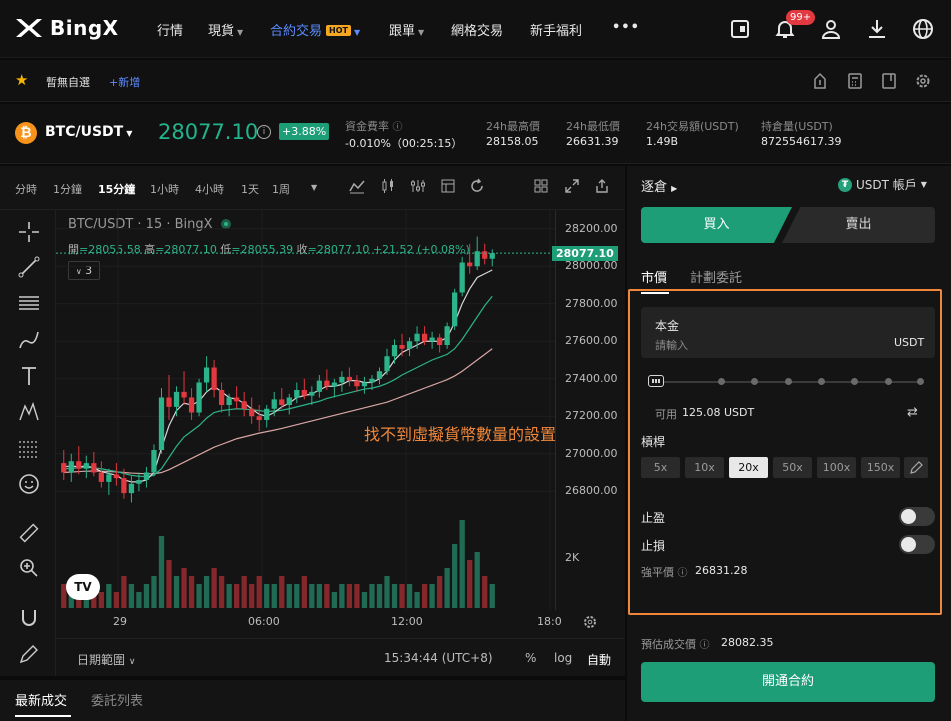 Image resolution: width=951 pixels, height=721 pixels. I want to click on tab-market-order: 市價, so click(654, 276).